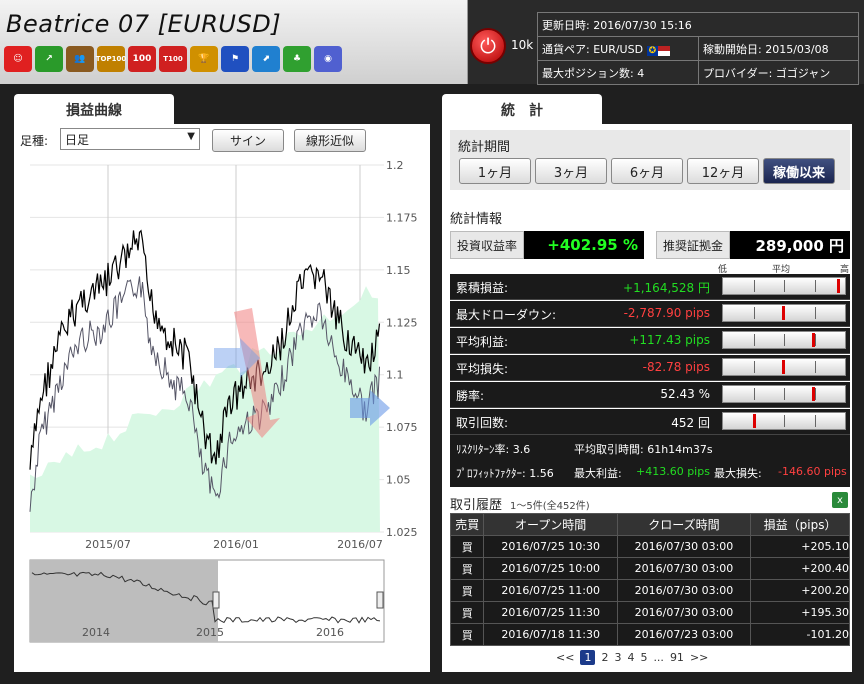 The width and height of the screenshot is (864, 684). I want to click on cell-open-time: 2016/07/25 11:00, so click(550, 590).